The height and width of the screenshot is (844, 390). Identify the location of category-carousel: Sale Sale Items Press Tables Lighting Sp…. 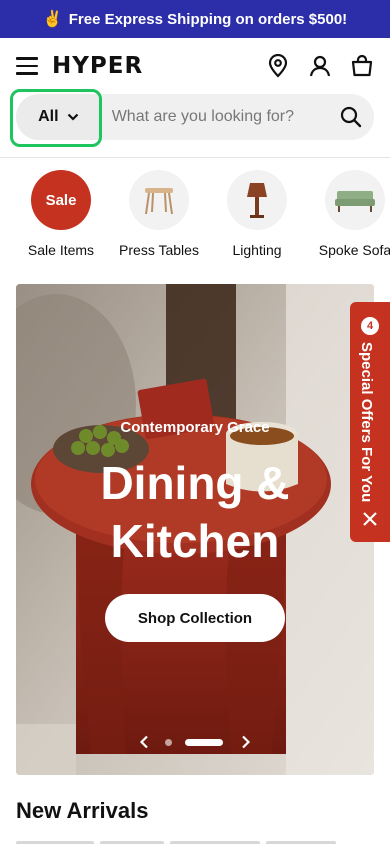
(195, 218).